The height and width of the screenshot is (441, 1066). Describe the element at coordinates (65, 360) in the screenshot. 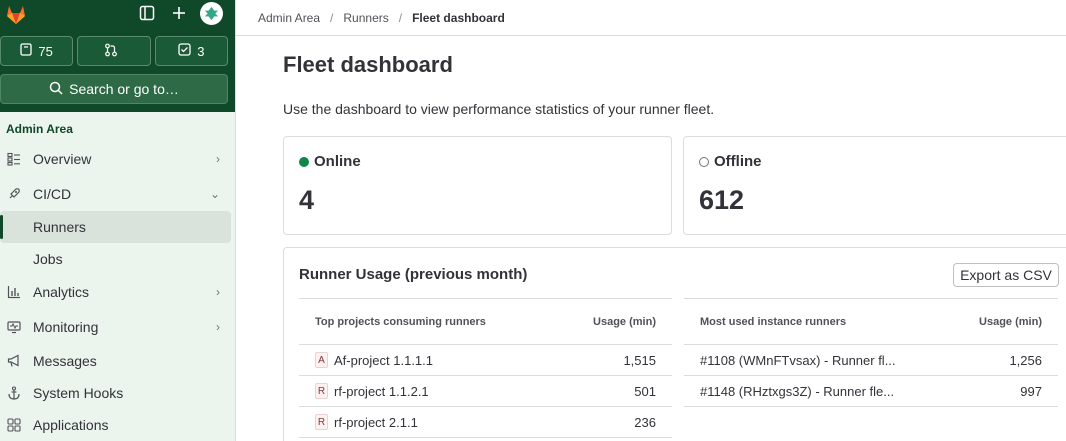

I see `sidebar-item-label: Messages` at that location.